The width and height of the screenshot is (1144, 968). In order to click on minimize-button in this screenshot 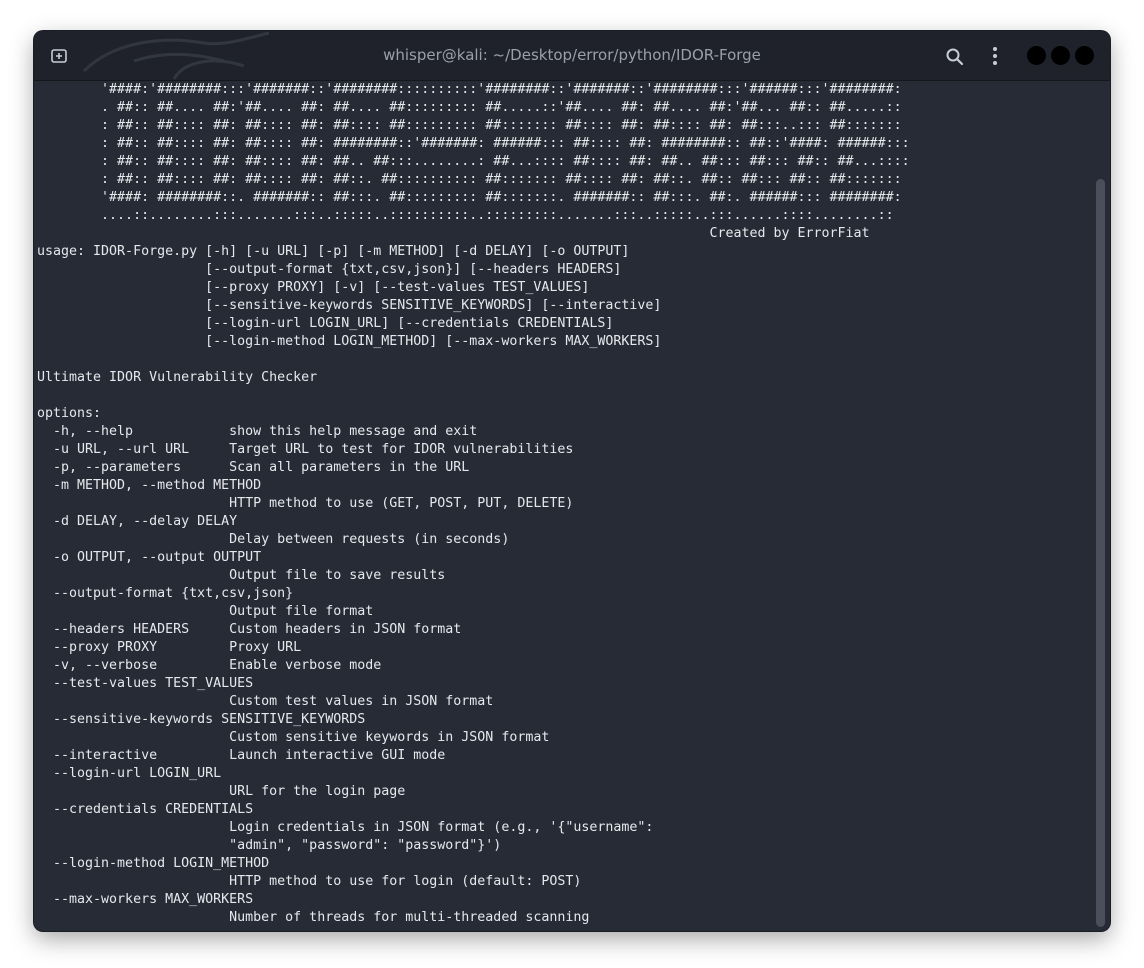, I will do `click(1036, 55)`.